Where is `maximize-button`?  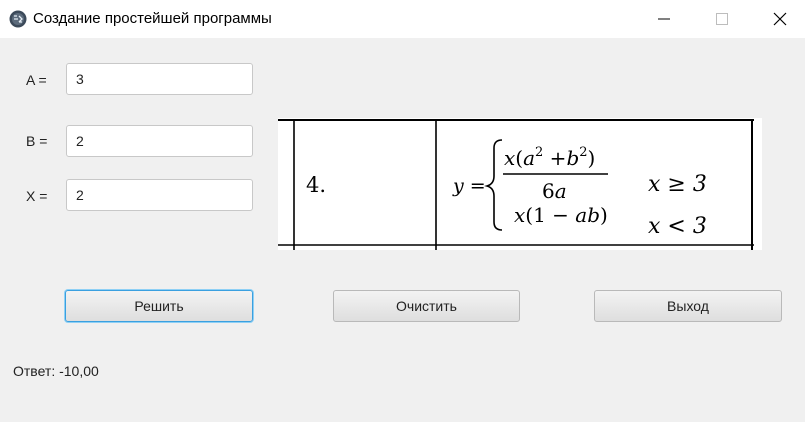 maximize-button is located at coordinates (722, 19).